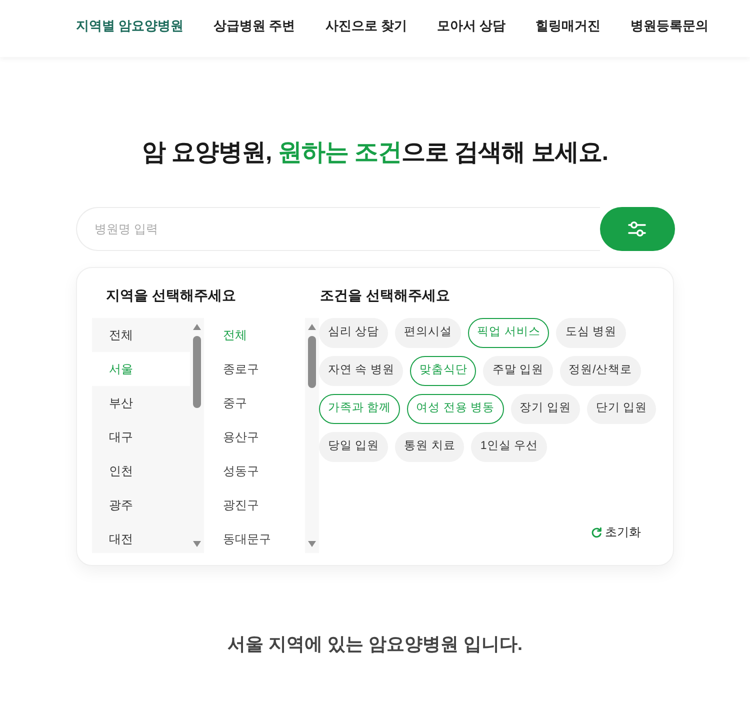 This screenshot has width=750, height=718. Describe the element at coordinates (385, 295) in the screenshot. I see `section-title: 조건을 선택해주세요` at that location.